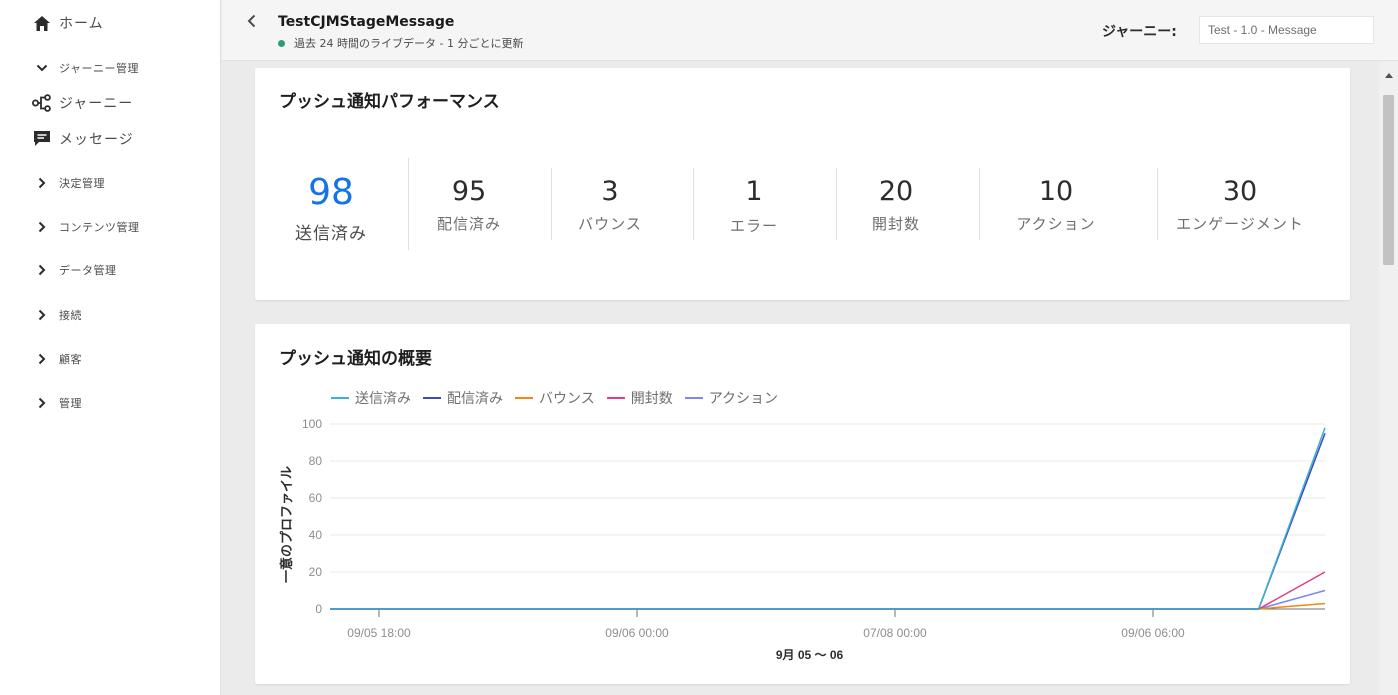  What do you see at coordinates (96, 104) in the screenshot?
I see `sidebar-item-label: ジャーニー` at bounding box center [96, 104].